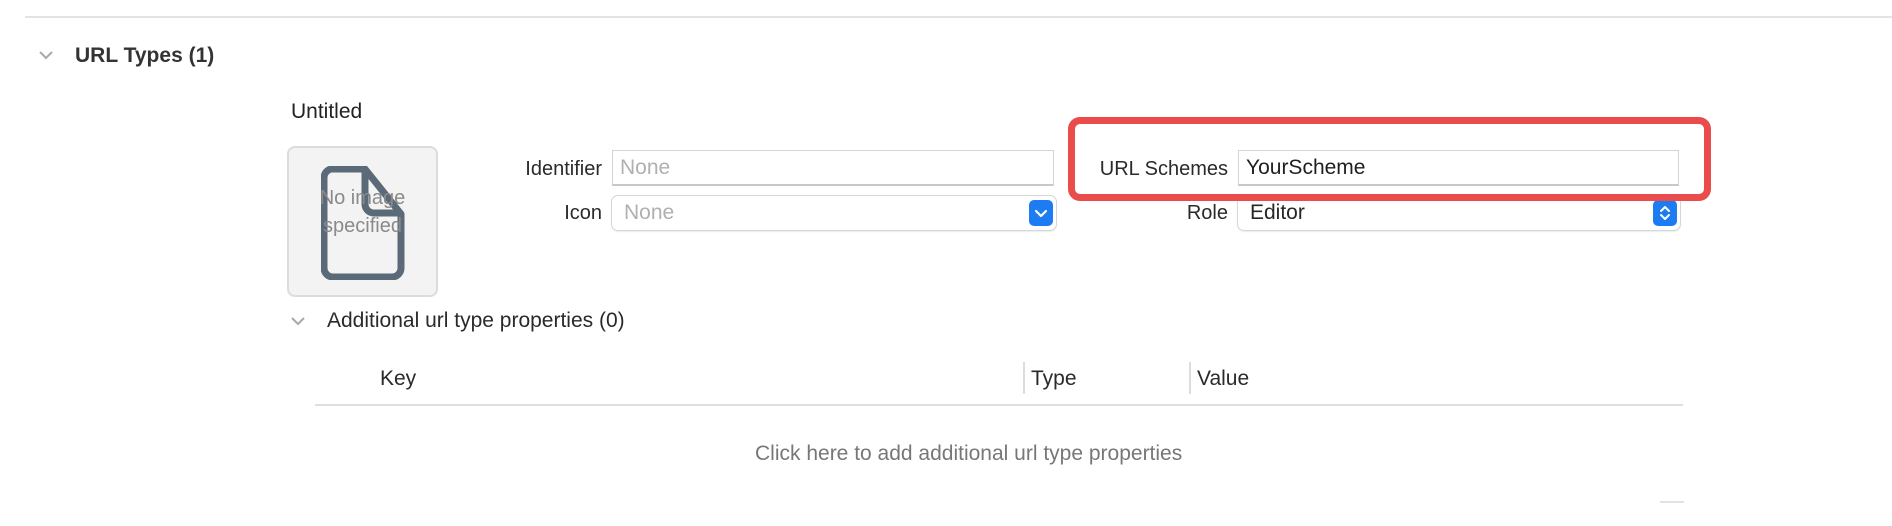 Image resolution: width=1892 pixels, height=526 pixels. I want to click on popup-arrows-icon, so click(1665, 213).